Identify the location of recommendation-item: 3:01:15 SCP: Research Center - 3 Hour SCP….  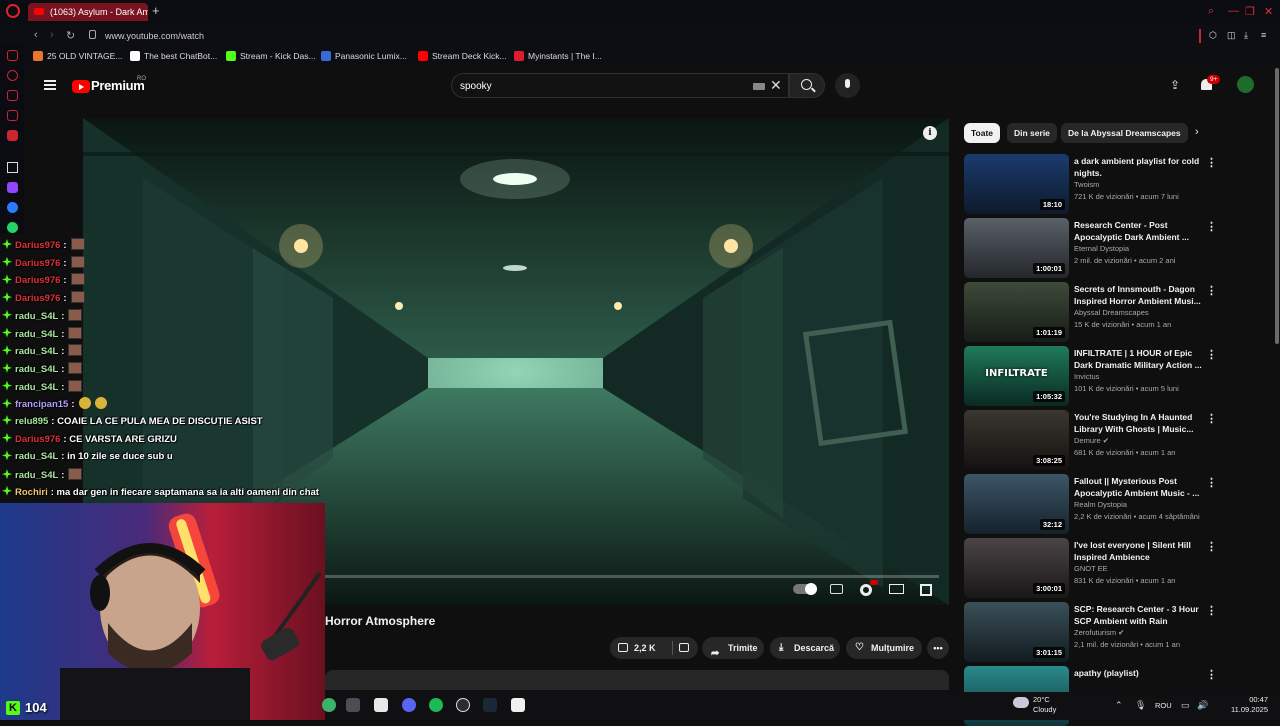
(1092, 632).